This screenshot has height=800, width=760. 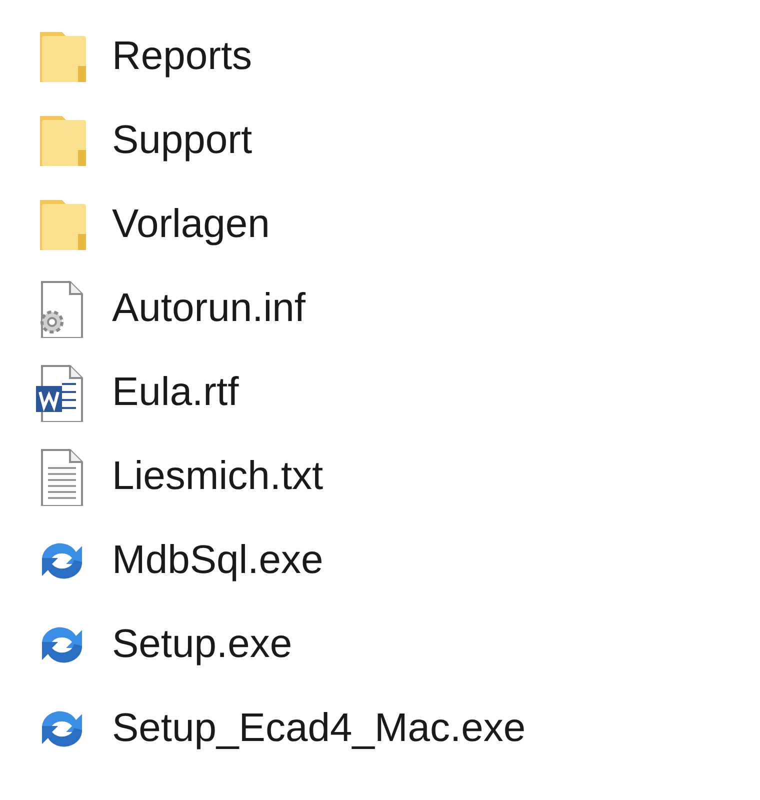 I want to click on file-name: MdbSql.exe, so click(x=218, y=560).